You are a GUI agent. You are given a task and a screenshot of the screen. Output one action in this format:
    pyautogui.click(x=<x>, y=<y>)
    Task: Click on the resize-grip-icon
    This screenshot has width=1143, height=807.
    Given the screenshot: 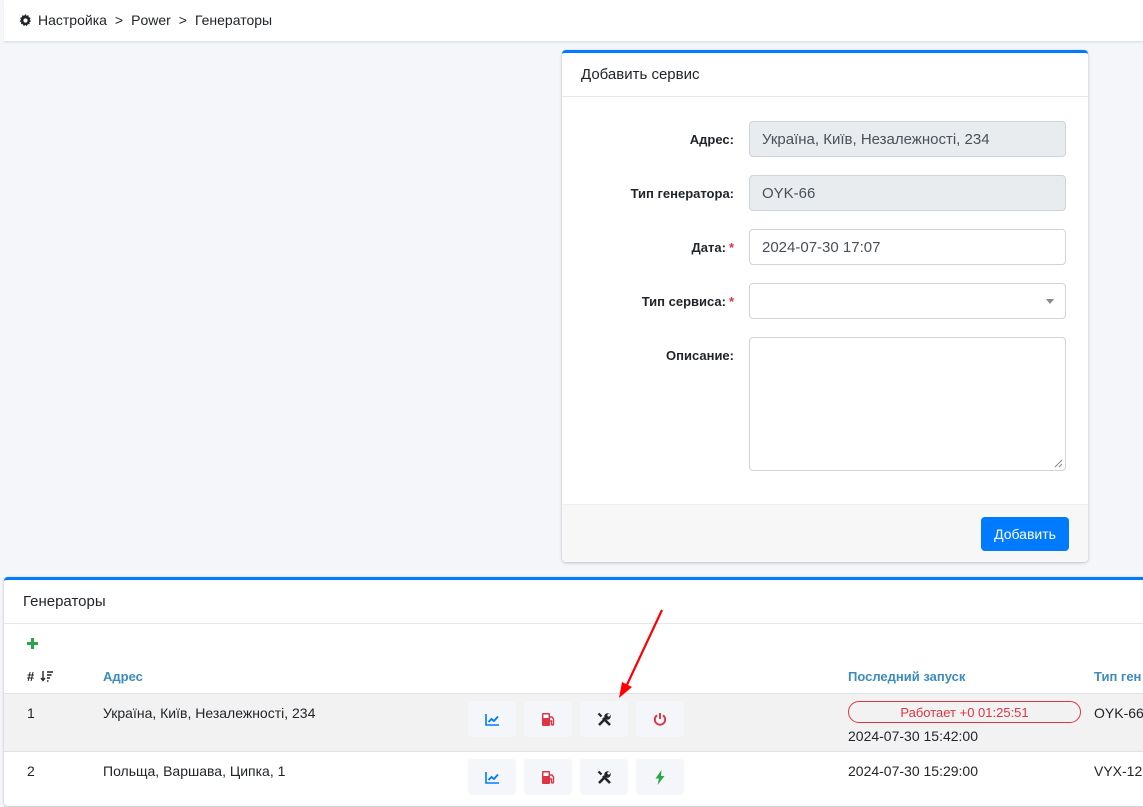 What is the action you would take?
    pyautogui.click(x=1058, y=463)
    